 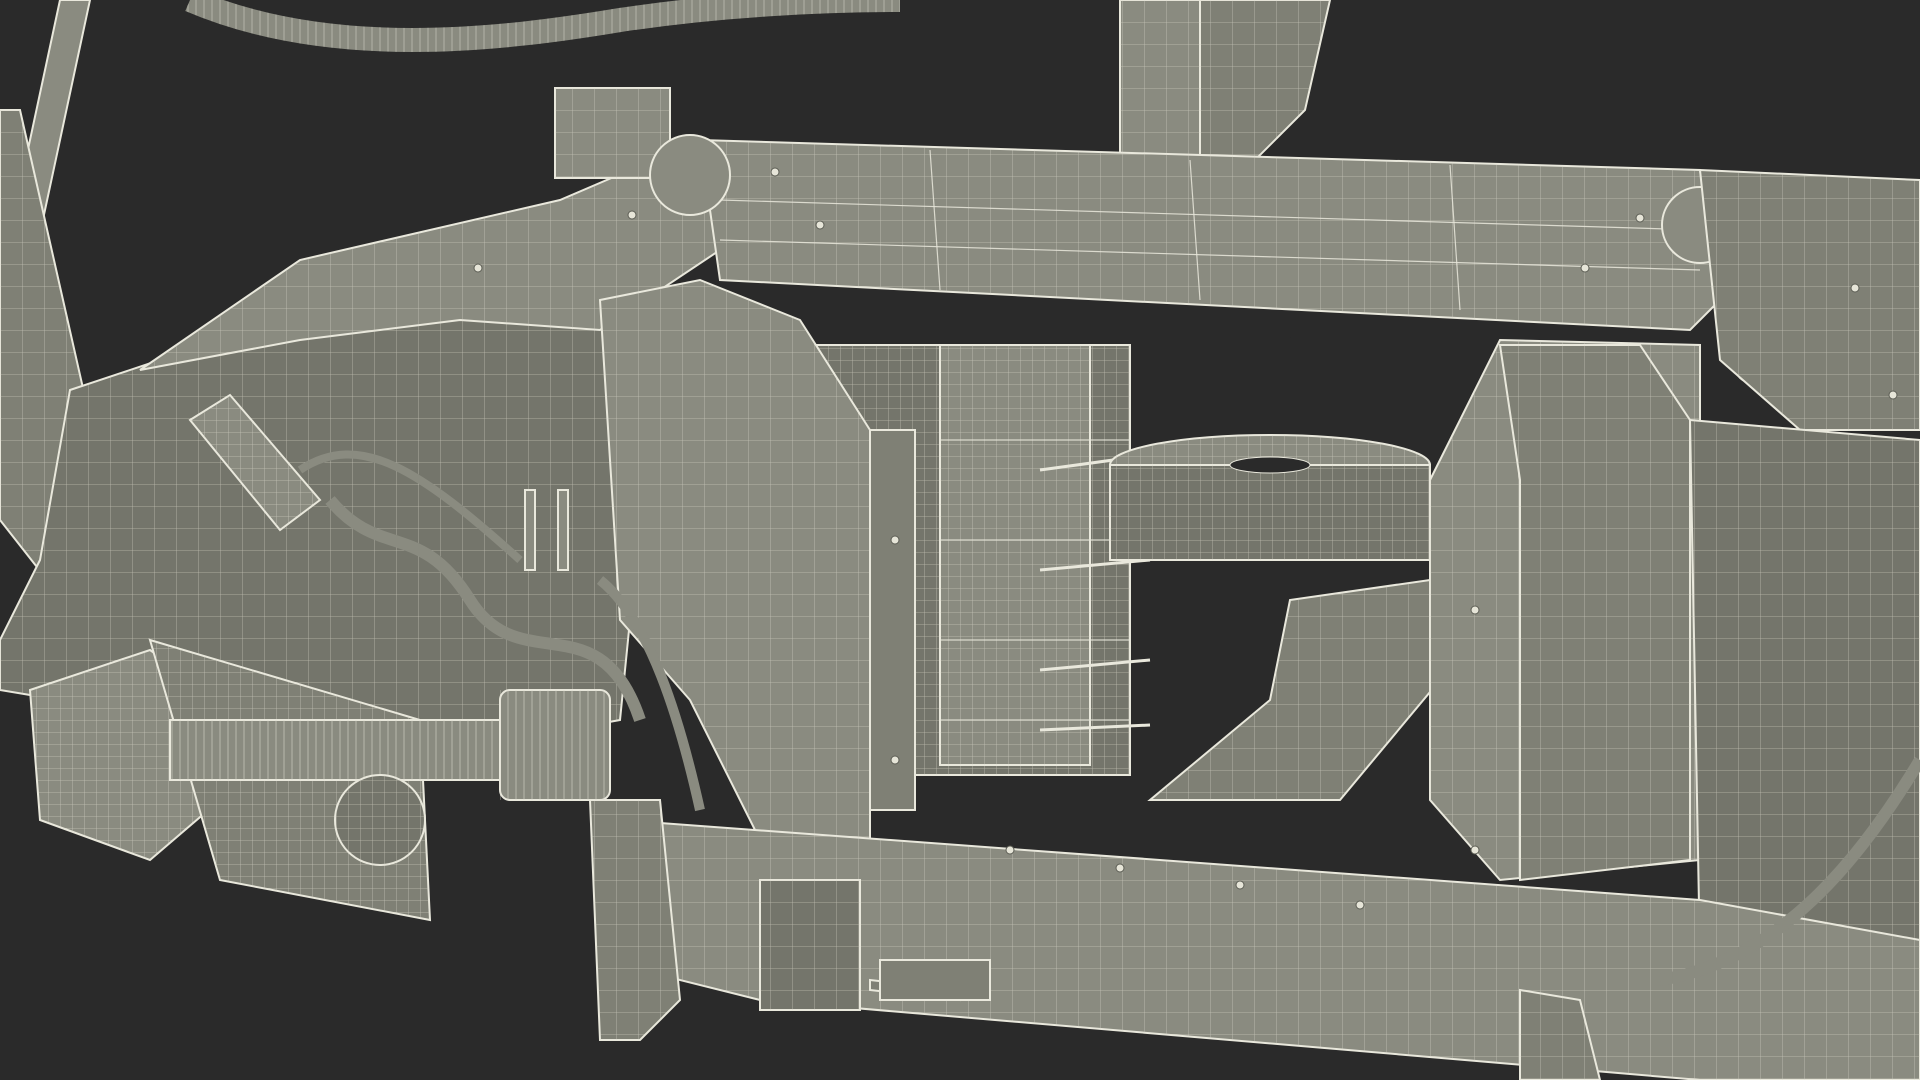 I want to click on pivot-left, so click(x=690, y=175).